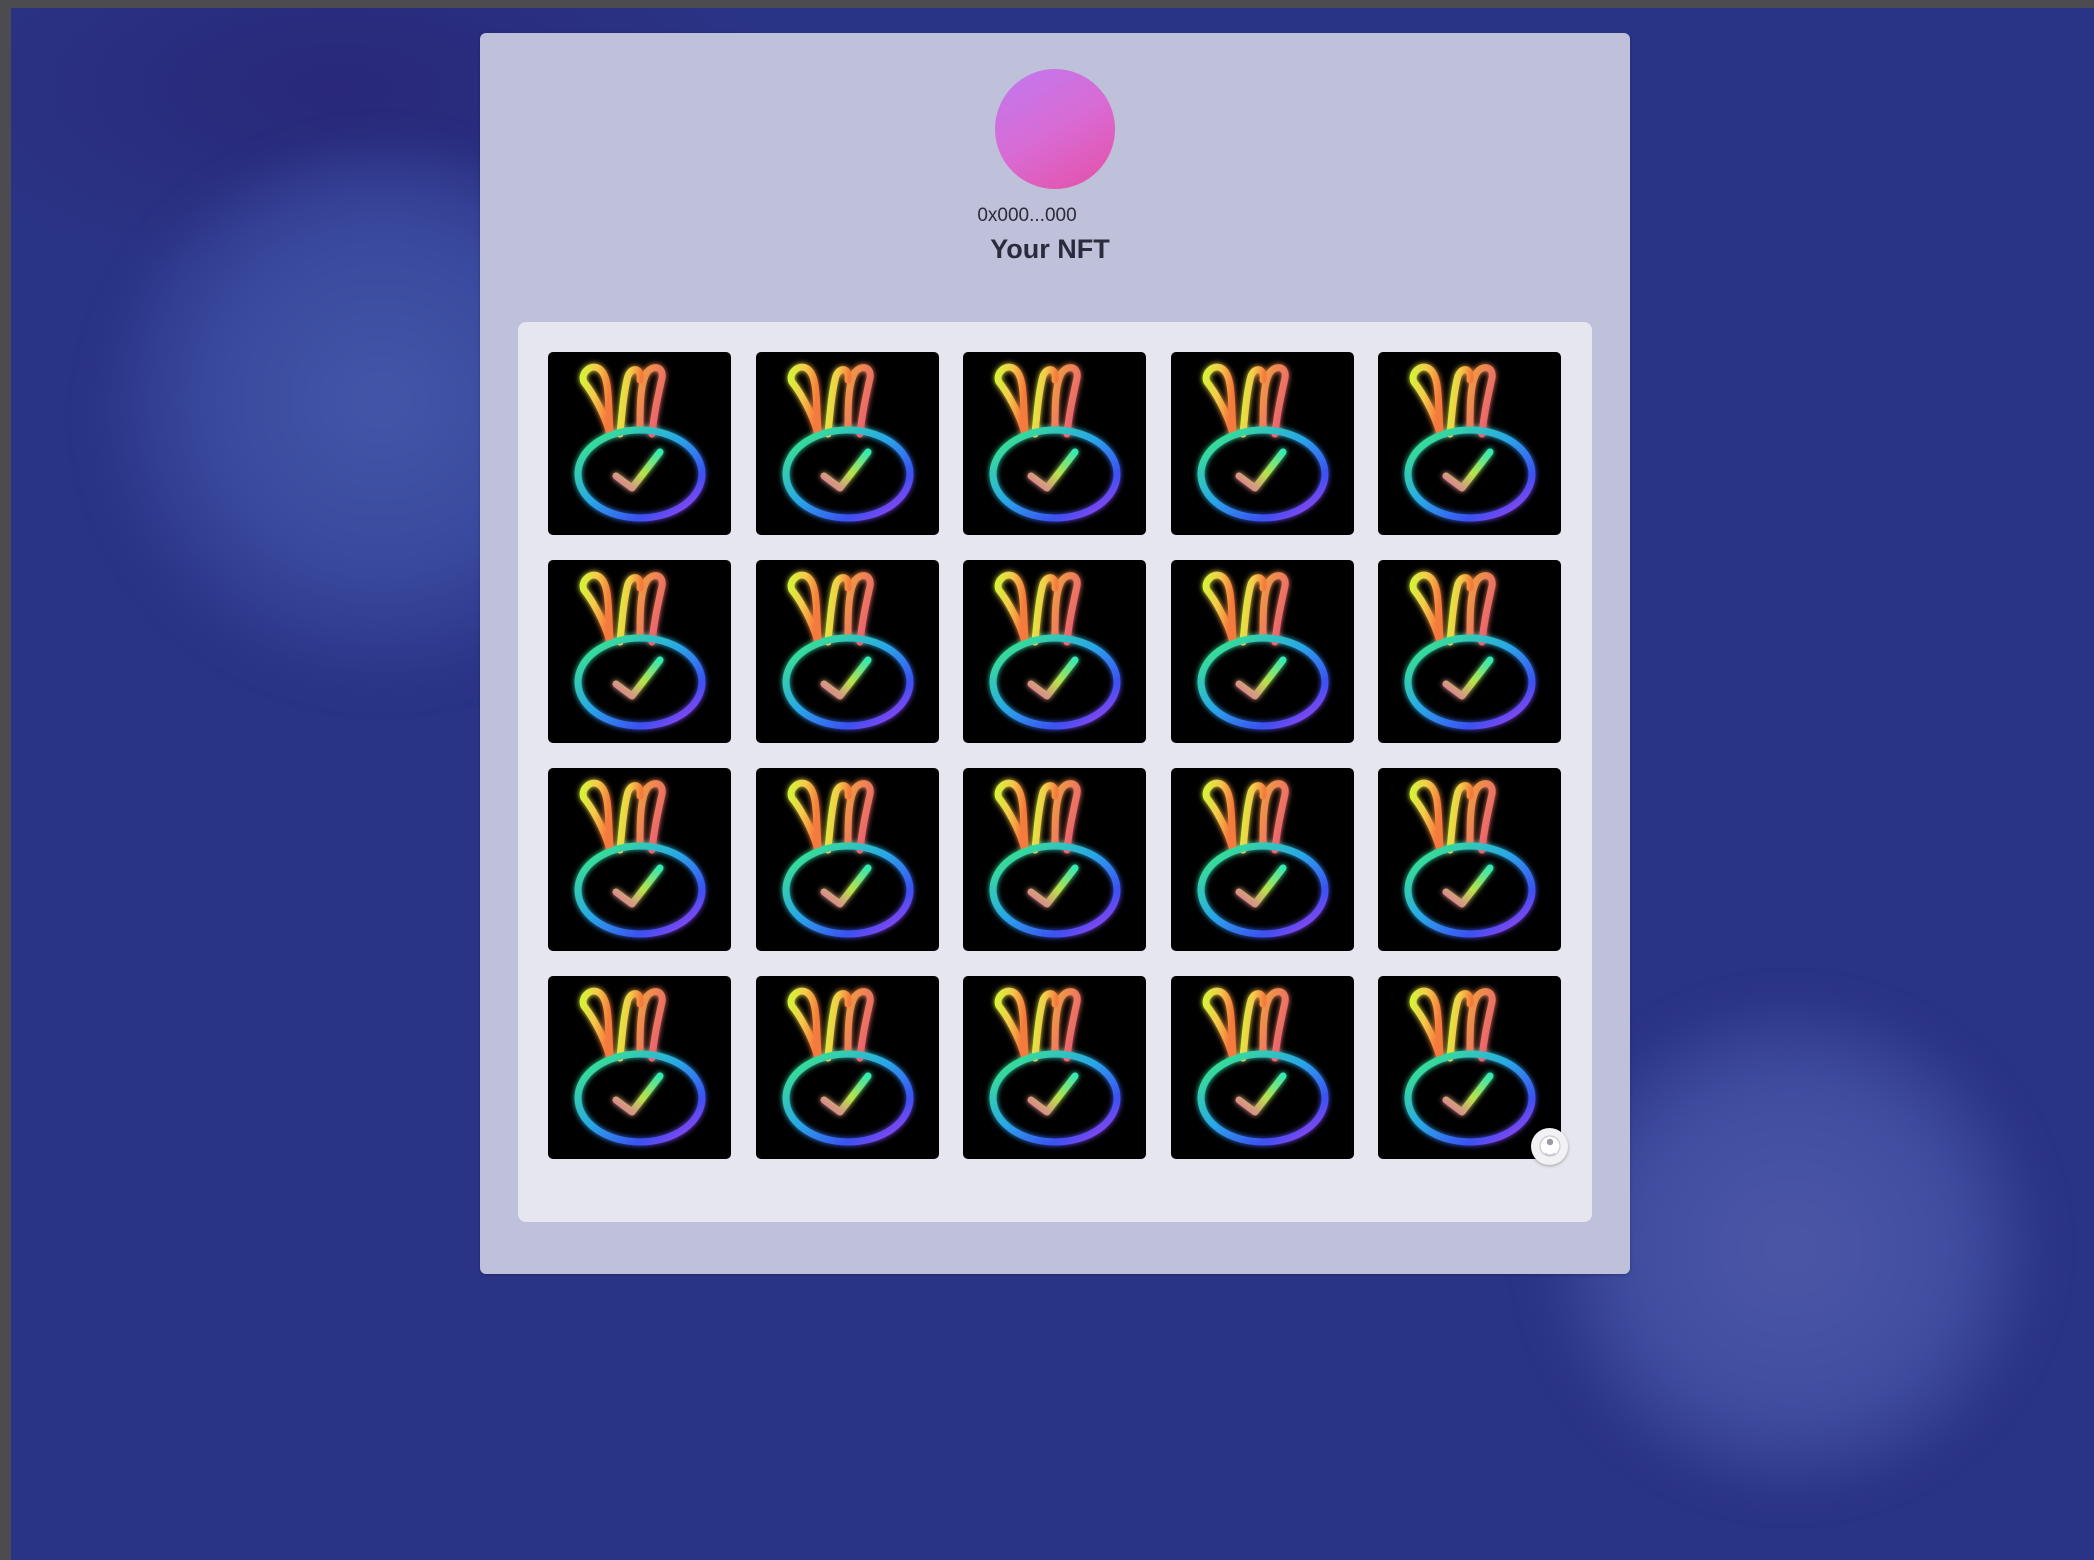 The width and height of the screenshot is (2094, 1560). I want to click on chat-button, so click(1549, 1146).